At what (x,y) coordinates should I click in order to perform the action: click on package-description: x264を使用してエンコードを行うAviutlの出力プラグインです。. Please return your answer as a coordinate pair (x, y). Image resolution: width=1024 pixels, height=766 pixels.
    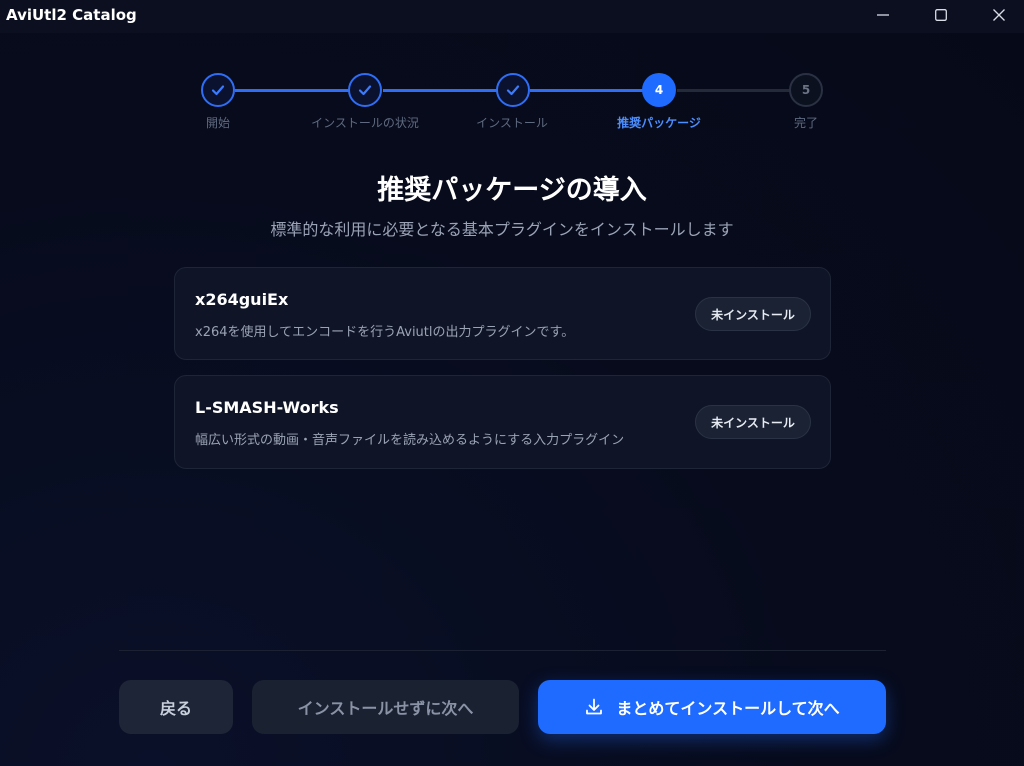
    Looking at the image, I should click on (385, 332).